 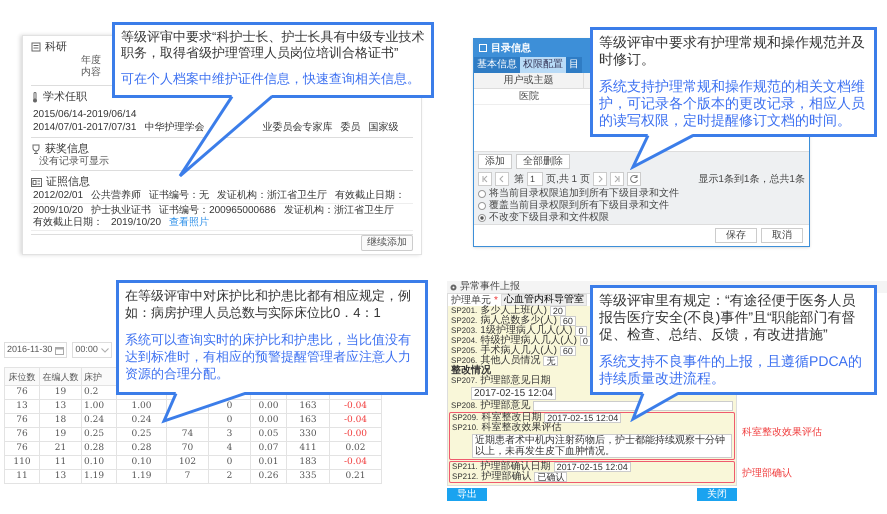 I want to click on window-icon, so click(x=483, y=48).